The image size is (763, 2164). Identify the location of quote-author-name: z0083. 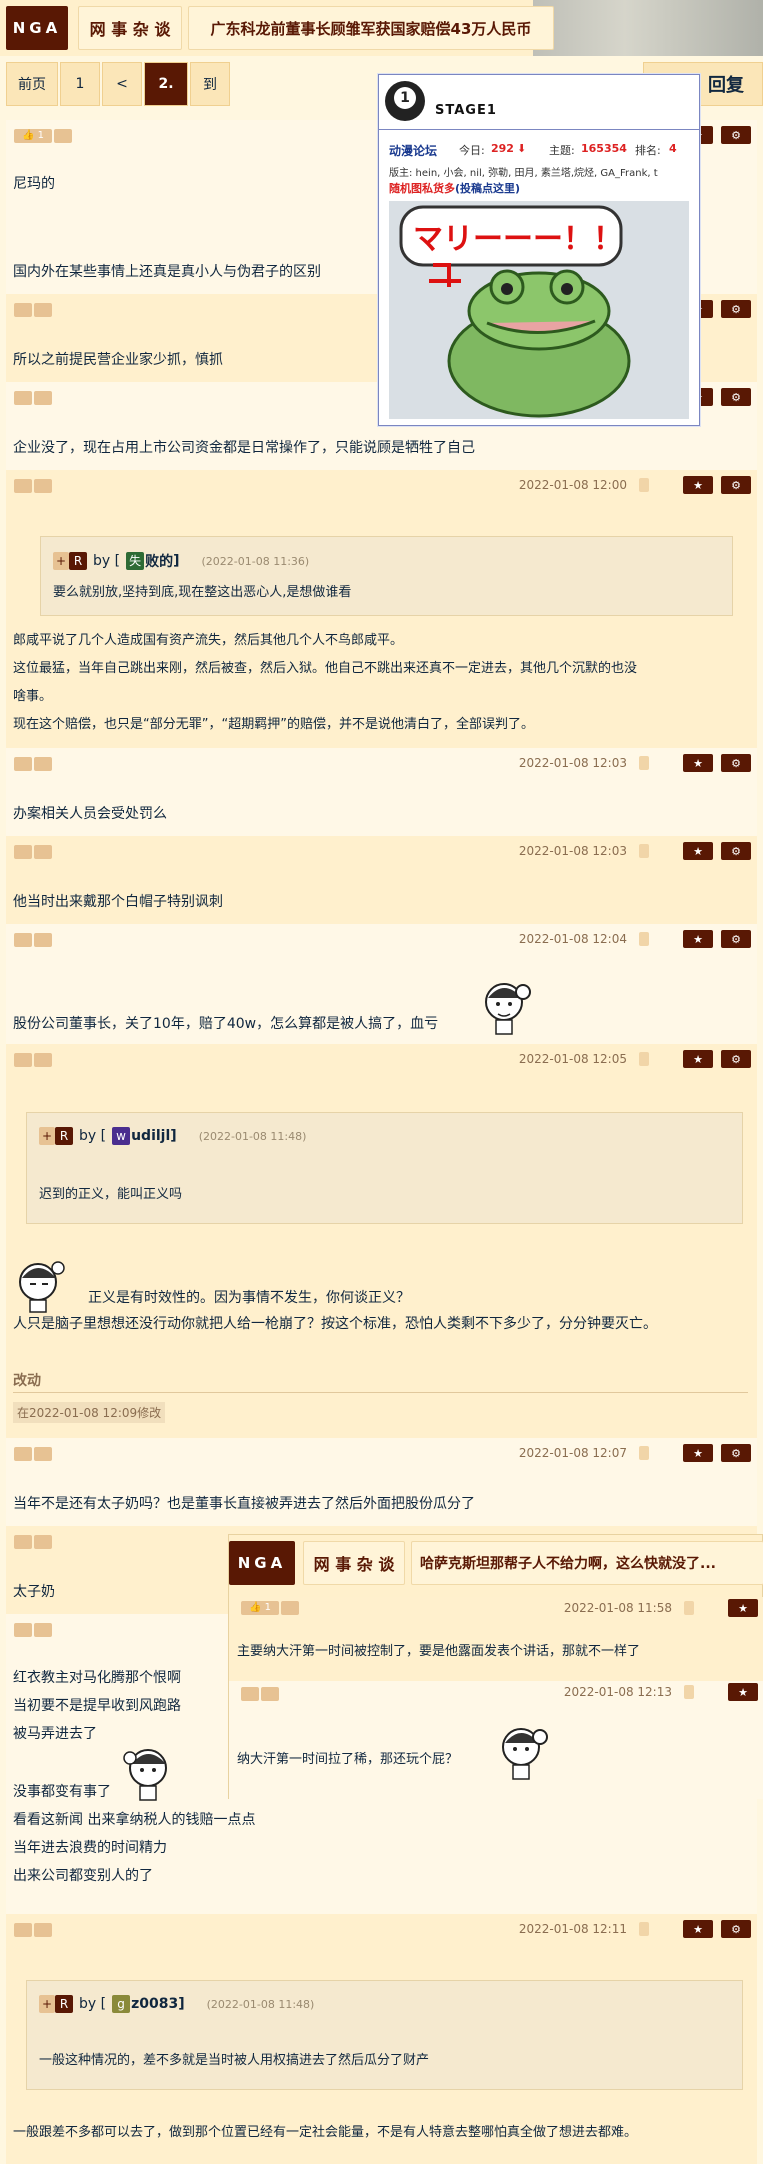
(154, 2004).